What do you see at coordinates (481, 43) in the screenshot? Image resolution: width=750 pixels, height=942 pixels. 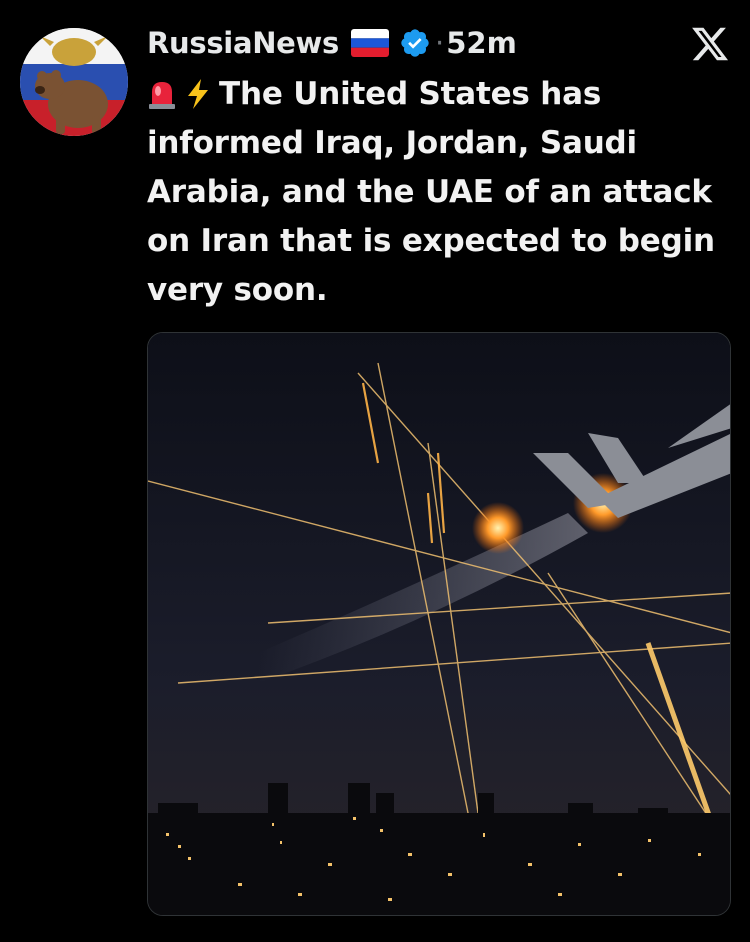 I see `timestamp: 52m` at bounding box center [481, 43].